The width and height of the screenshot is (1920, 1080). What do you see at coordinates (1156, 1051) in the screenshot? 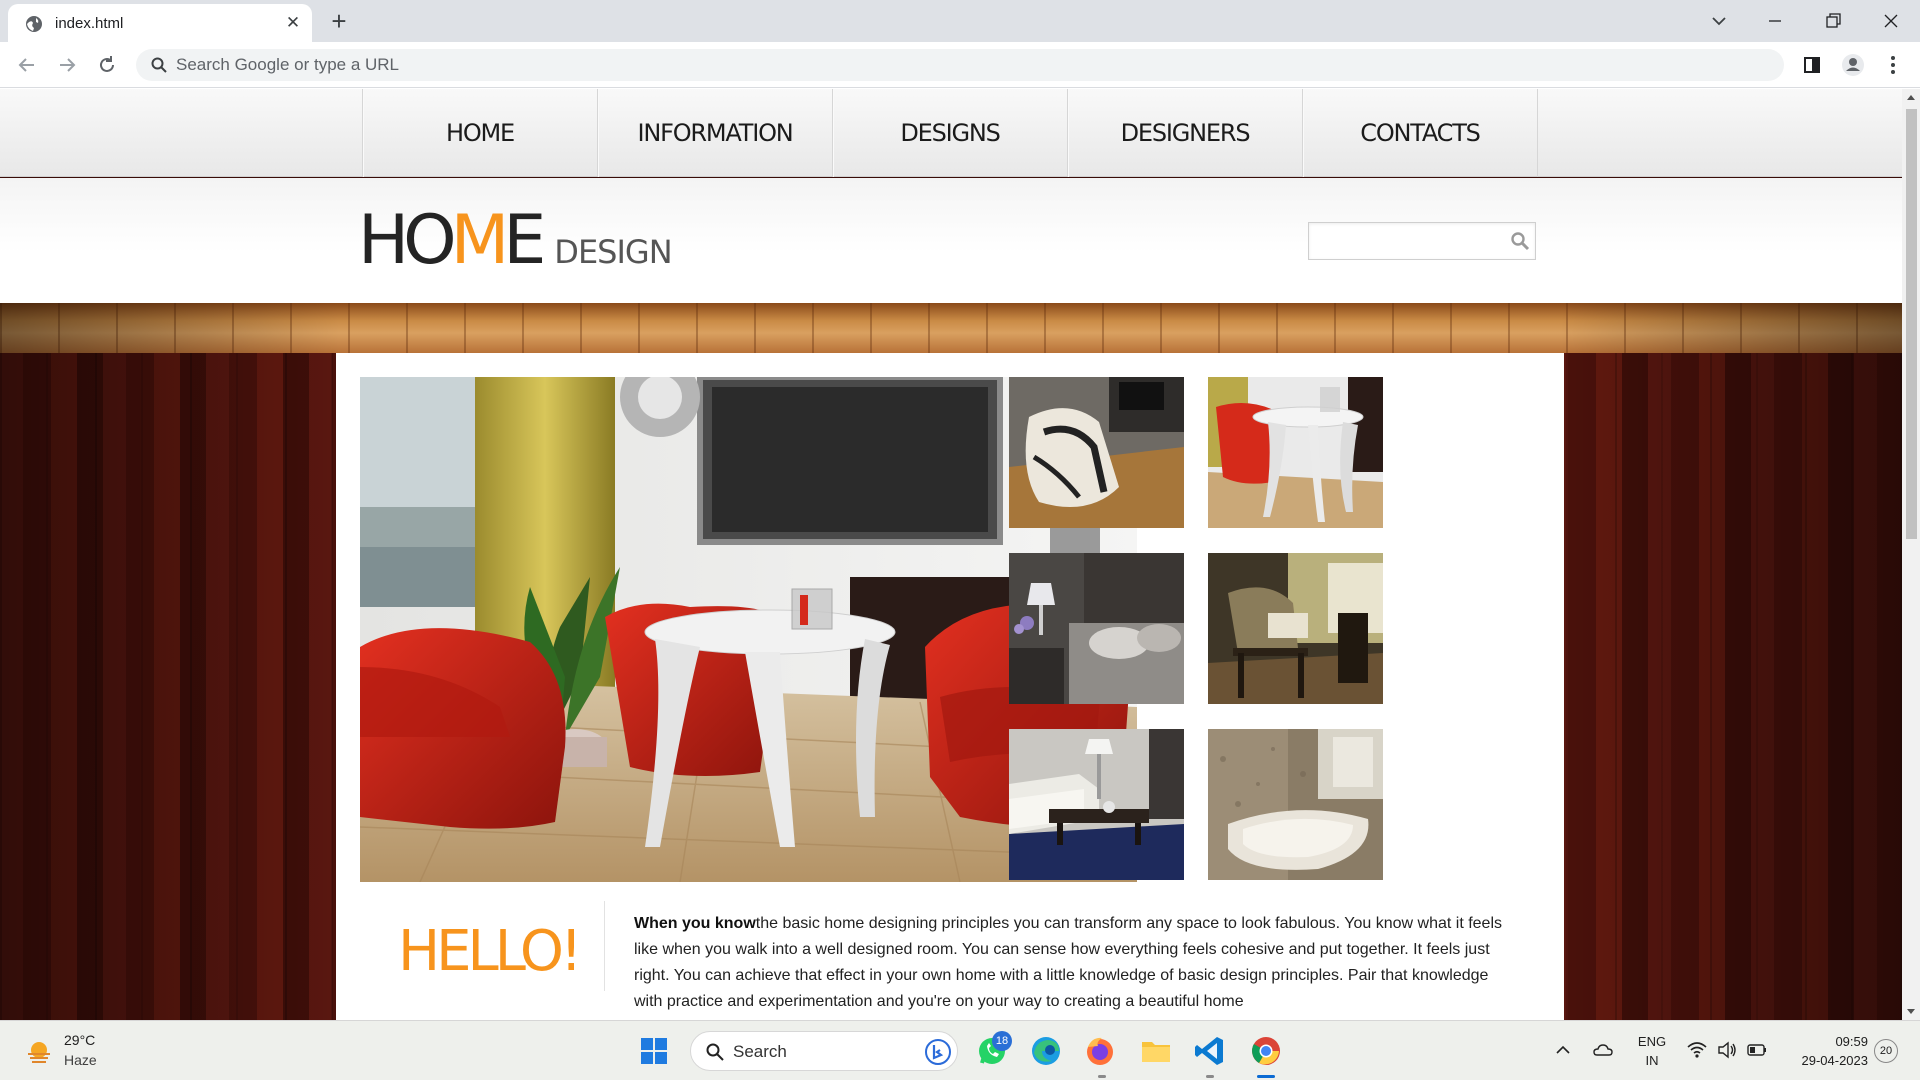
I see `file-explorer-icon` at bounding box center [1156, 1051].